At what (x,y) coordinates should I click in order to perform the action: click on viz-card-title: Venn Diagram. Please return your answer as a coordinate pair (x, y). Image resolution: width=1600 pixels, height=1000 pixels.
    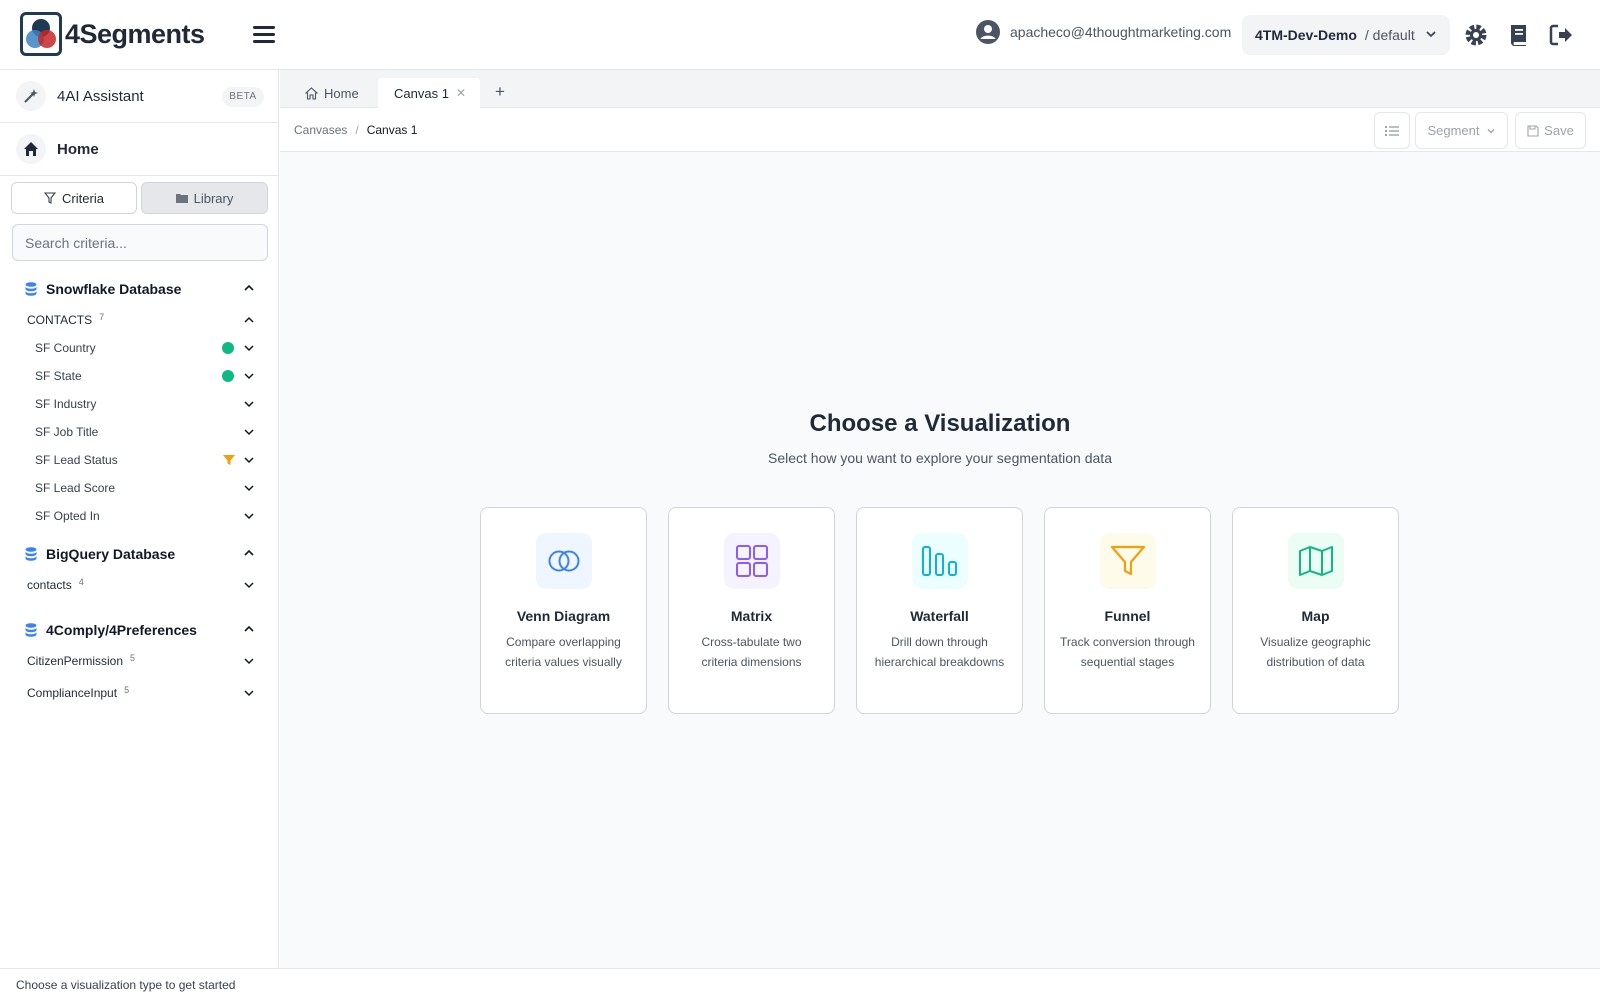
    Looking at the image, I should click on (563, 616).